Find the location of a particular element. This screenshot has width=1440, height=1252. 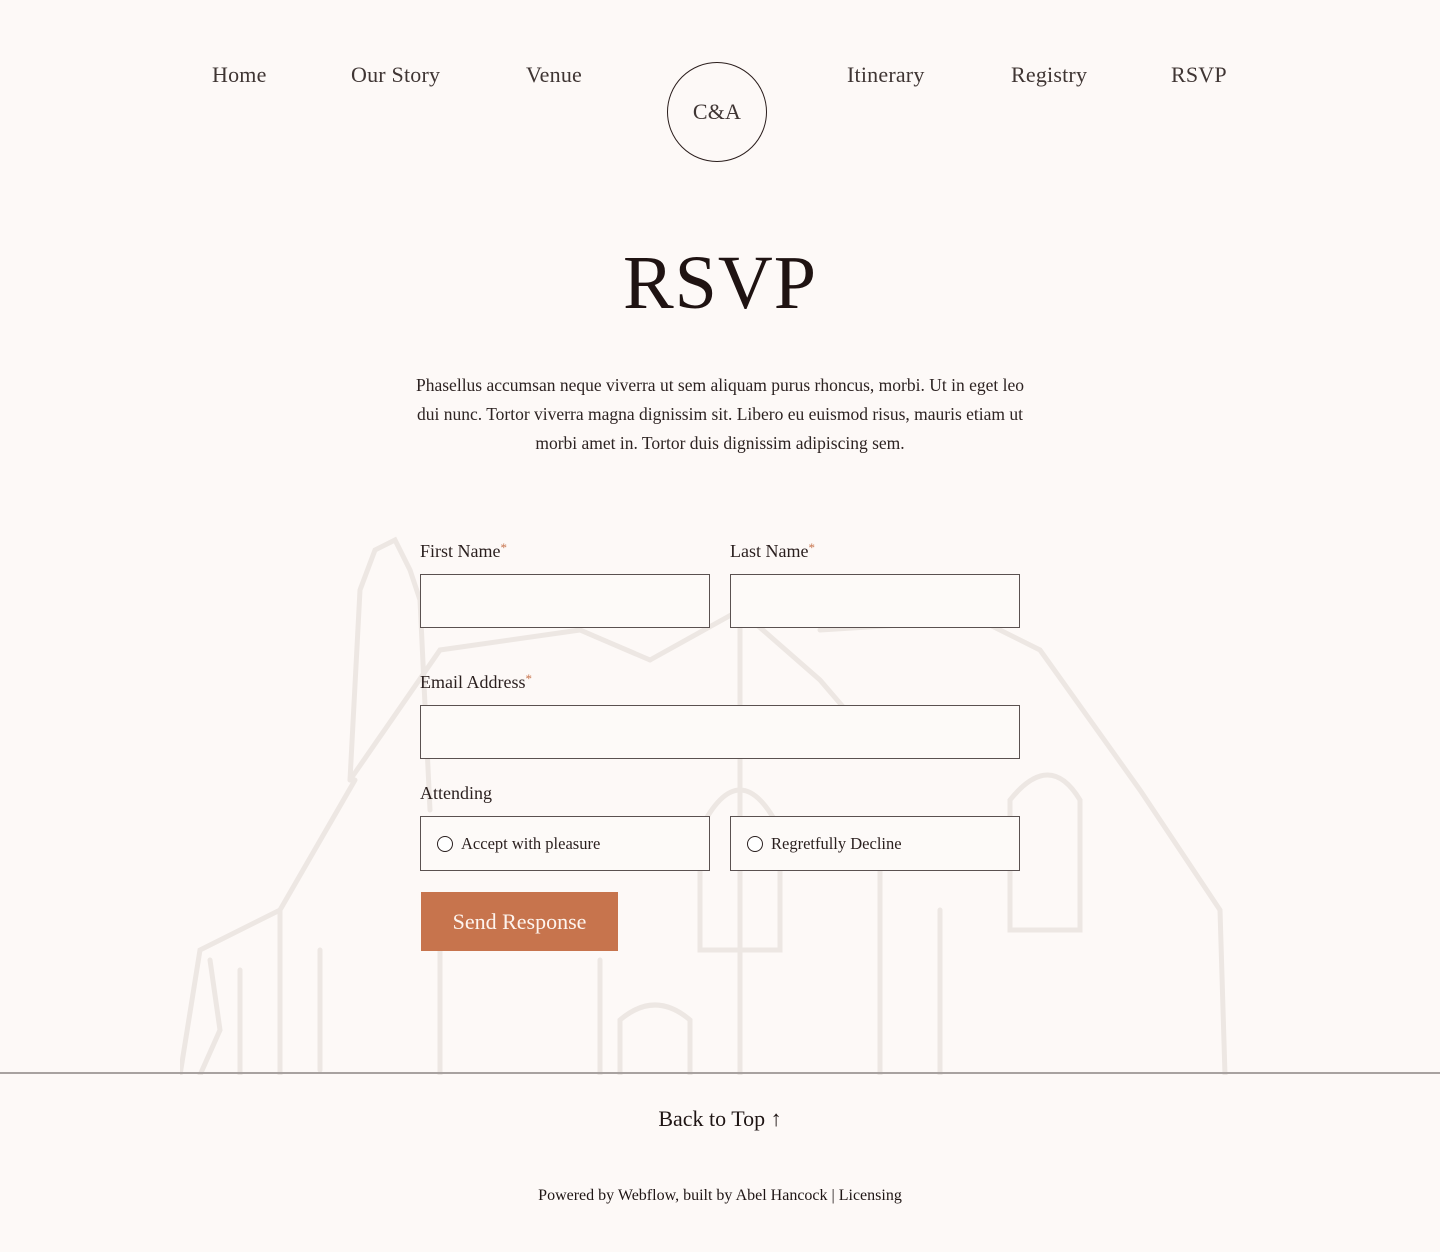

send-response-button: Send Response is located at coordinates (519, 921).